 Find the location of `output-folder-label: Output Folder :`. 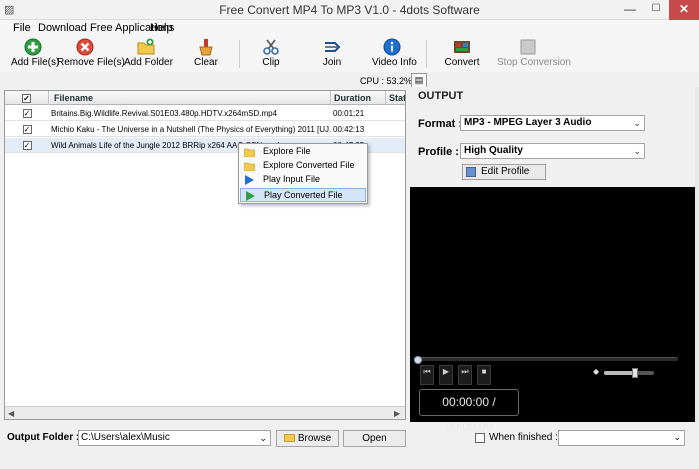

output-folder-label: Output Folder : is located at coordinates (43, 437).